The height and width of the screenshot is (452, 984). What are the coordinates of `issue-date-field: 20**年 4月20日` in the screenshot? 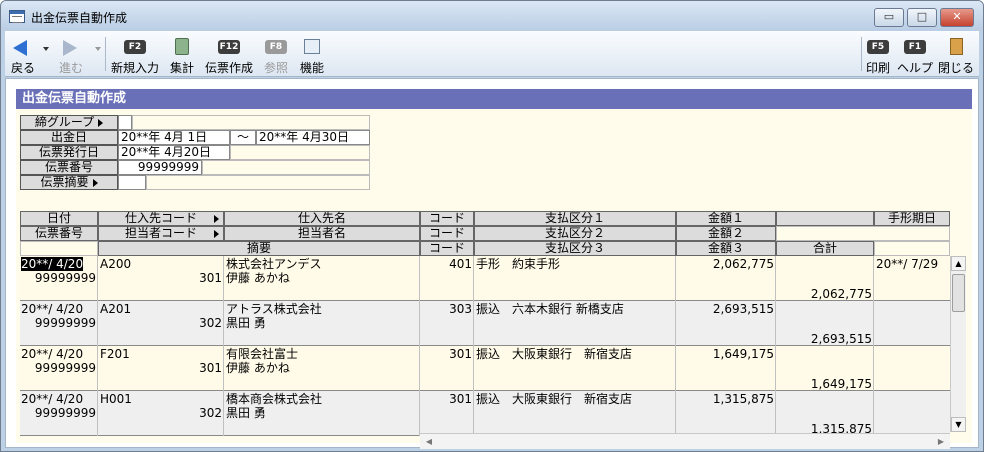 It's located at (174, 152).